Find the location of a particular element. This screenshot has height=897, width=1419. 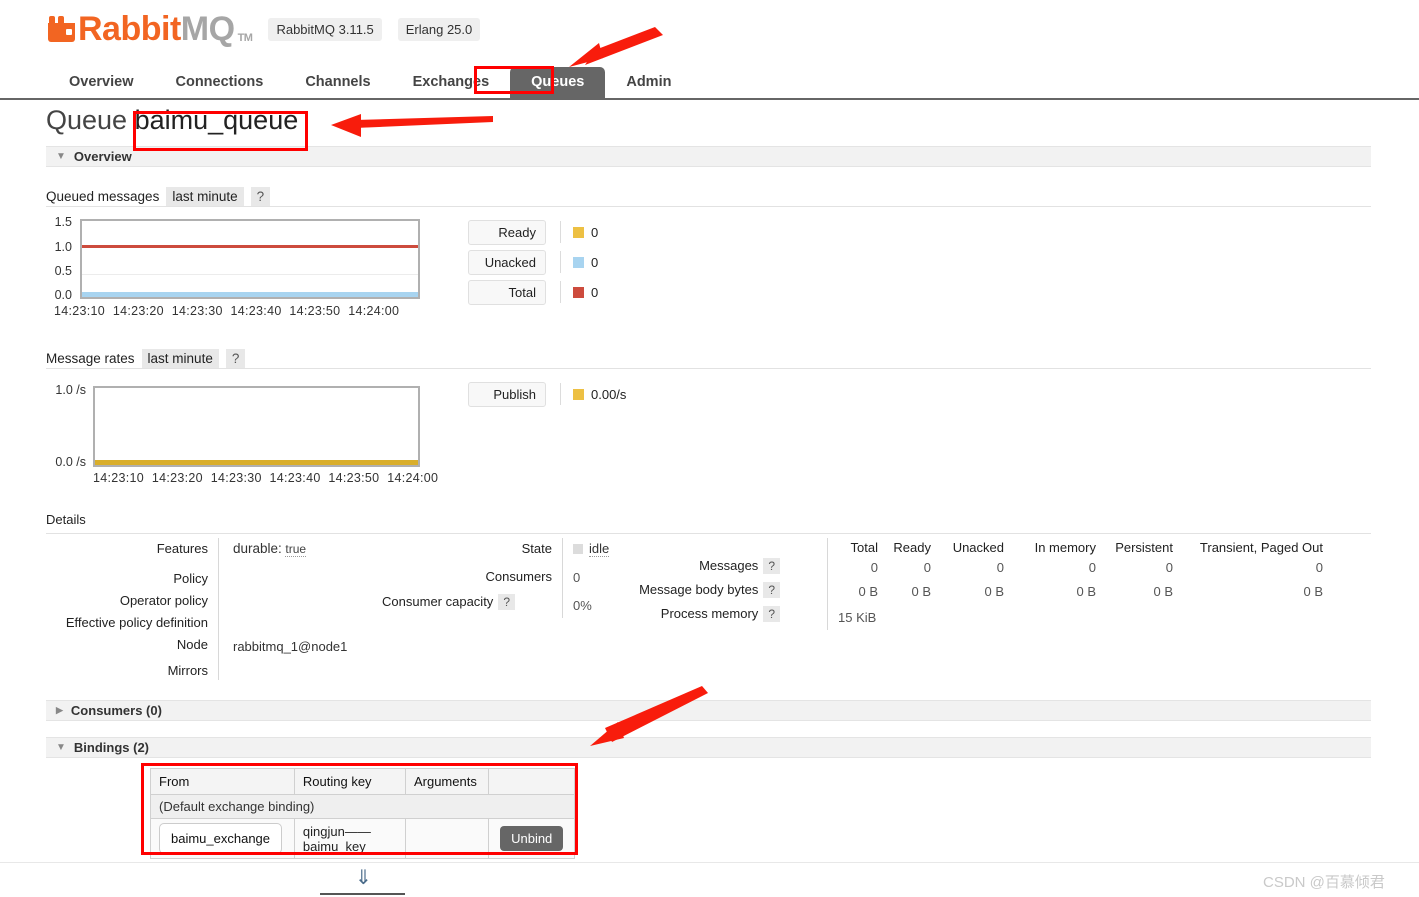

features-value: true is located at coordinates (296, 549).